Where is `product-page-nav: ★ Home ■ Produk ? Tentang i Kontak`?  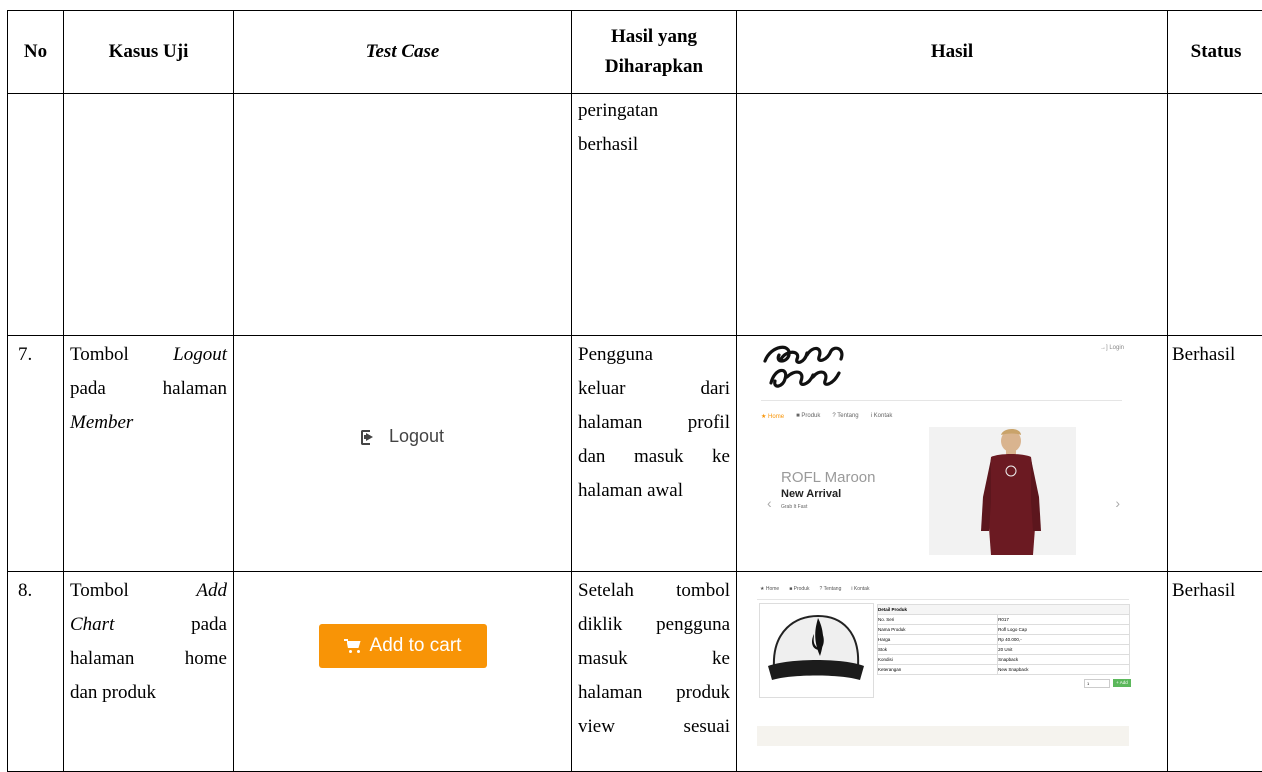 product-page-nav: ★ Home ■ Produk ? Tentang i Kontak is located at coordinates (814, 589).